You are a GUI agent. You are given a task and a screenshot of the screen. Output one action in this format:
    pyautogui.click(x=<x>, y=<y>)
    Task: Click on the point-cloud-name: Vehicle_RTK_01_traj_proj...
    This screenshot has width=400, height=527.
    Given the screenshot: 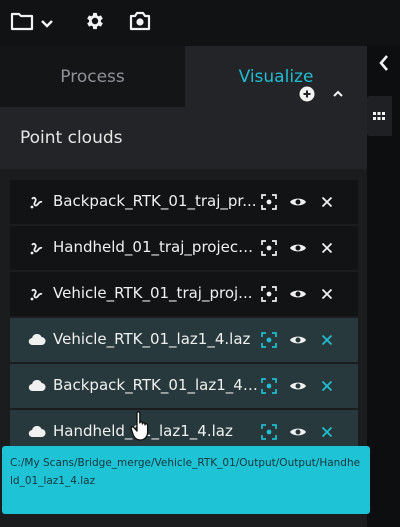 What is the action you would take?
    pyautogui.click(x=153, y=293)
    